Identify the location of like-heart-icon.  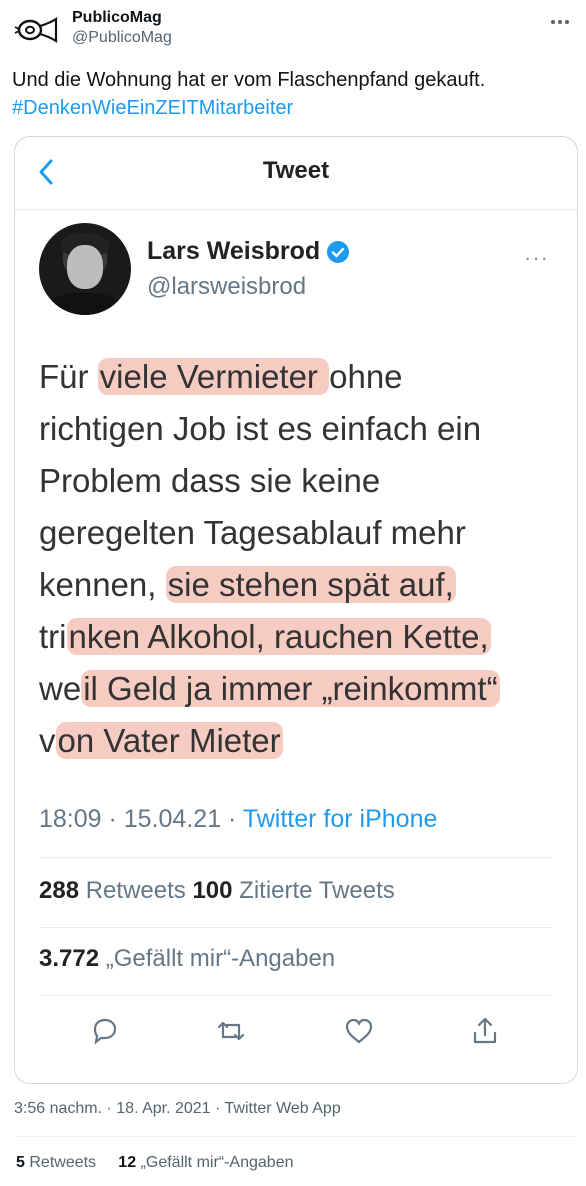
(359, 1031).